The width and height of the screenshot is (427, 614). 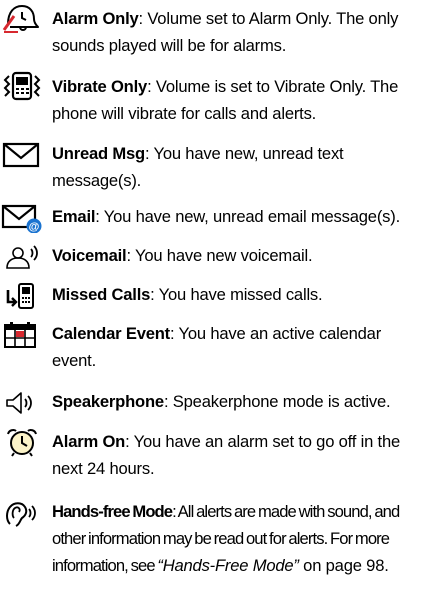 I want to click on cross-reference-link: “Hands-Free Mode”, so click(x=228, y=565).